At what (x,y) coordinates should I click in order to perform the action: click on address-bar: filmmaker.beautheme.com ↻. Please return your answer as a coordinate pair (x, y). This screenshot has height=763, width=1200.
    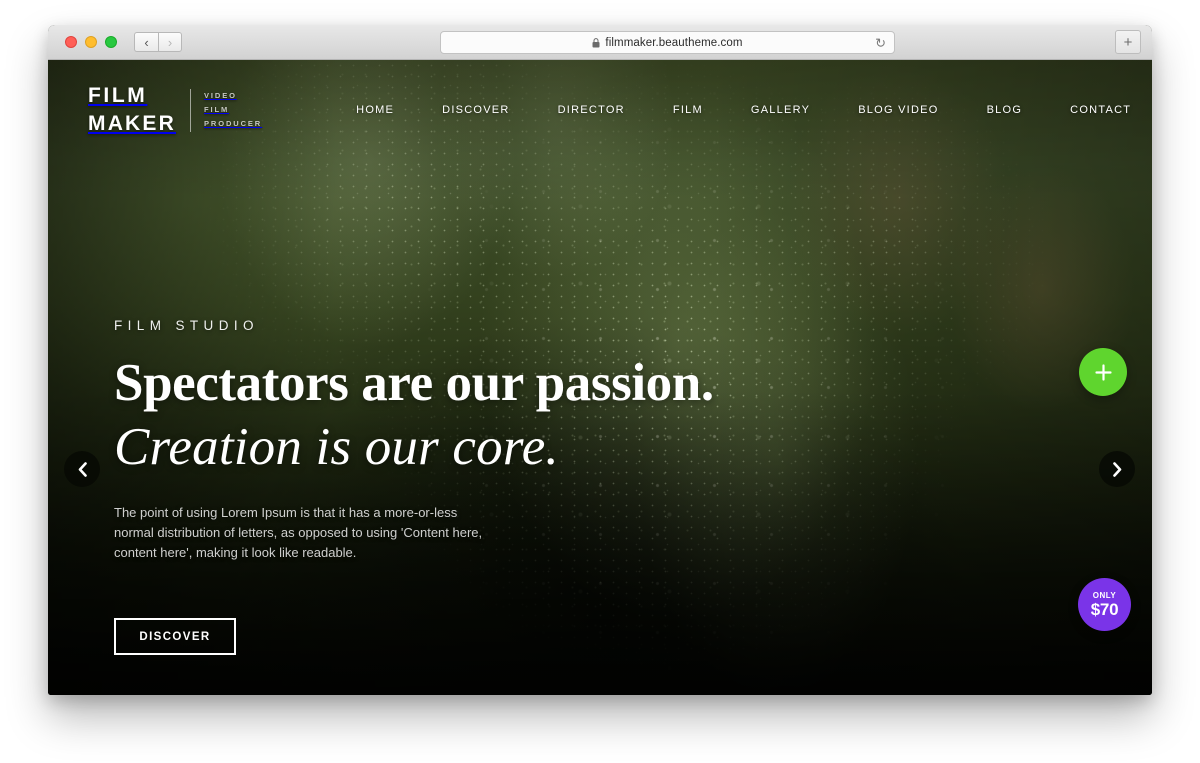
    Looking at the image, I should click on (667, 42).